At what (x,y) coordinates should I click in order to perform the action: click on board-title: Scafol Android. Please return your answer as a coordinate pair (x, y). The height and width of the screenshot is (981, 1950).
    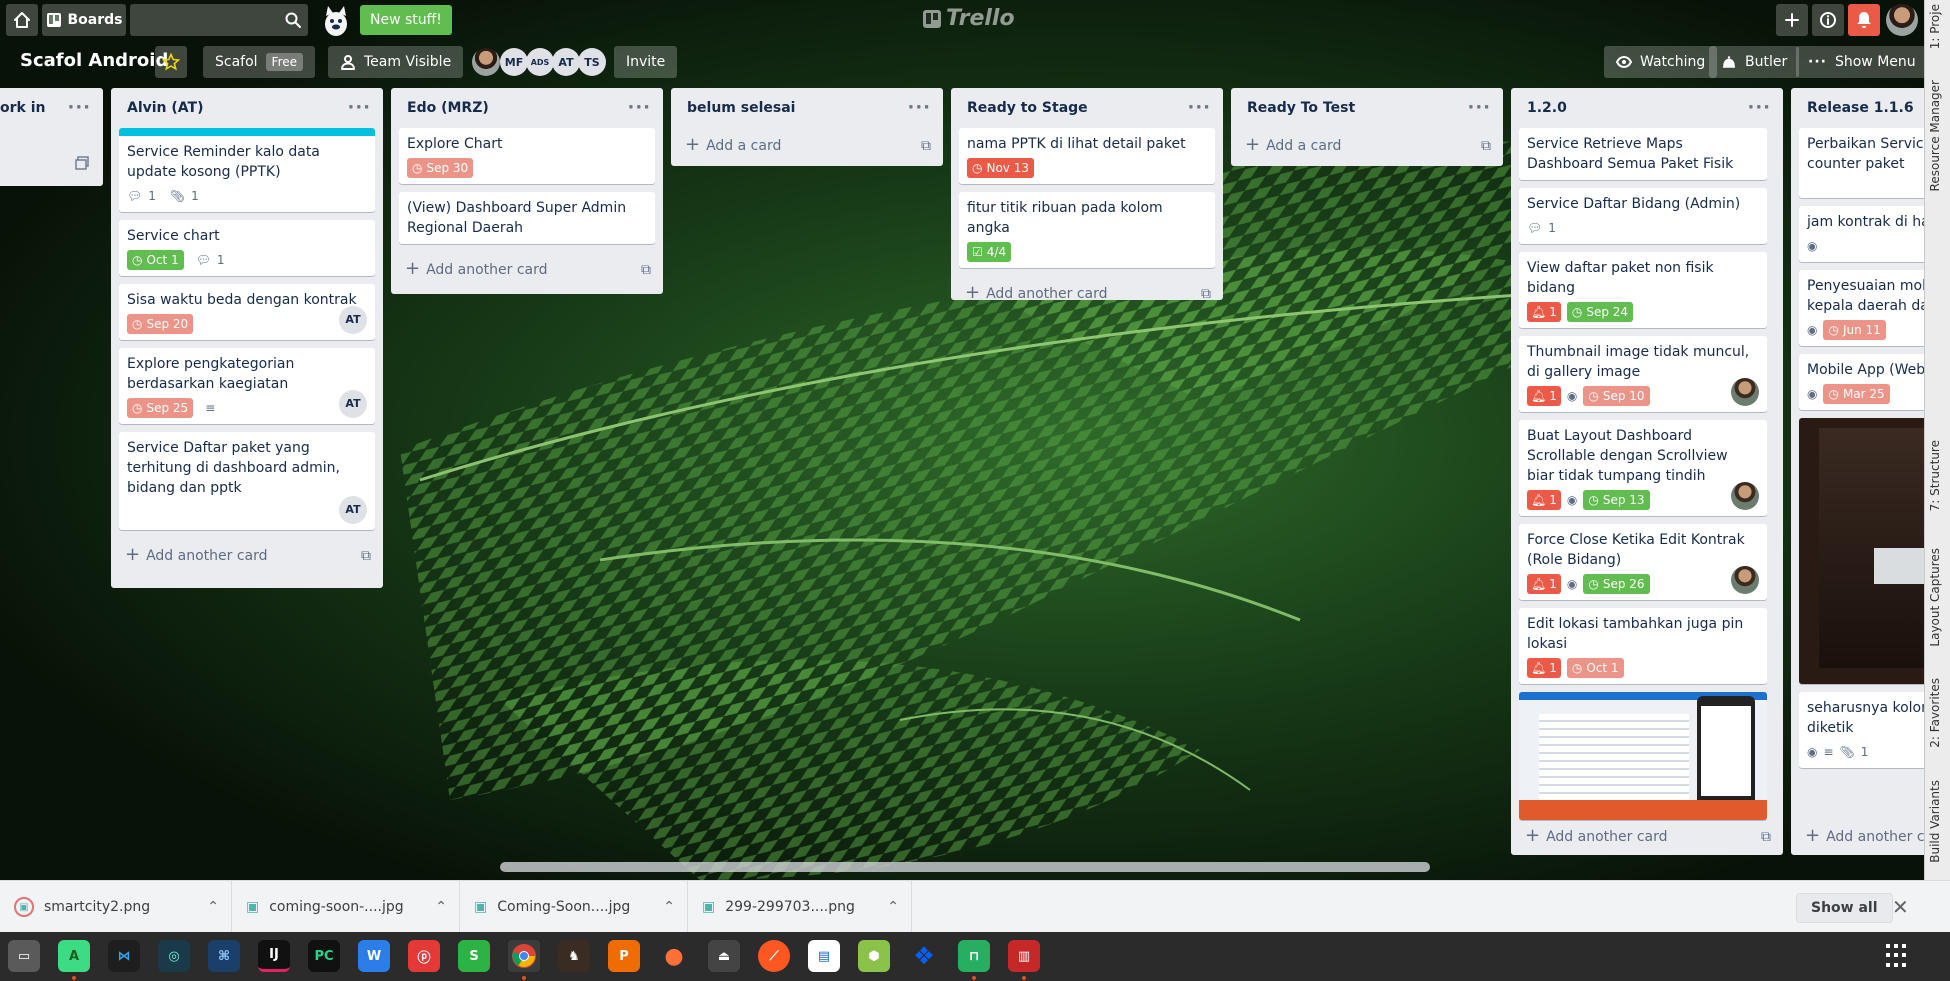
    Looking at the image, I should click on (94, 60).